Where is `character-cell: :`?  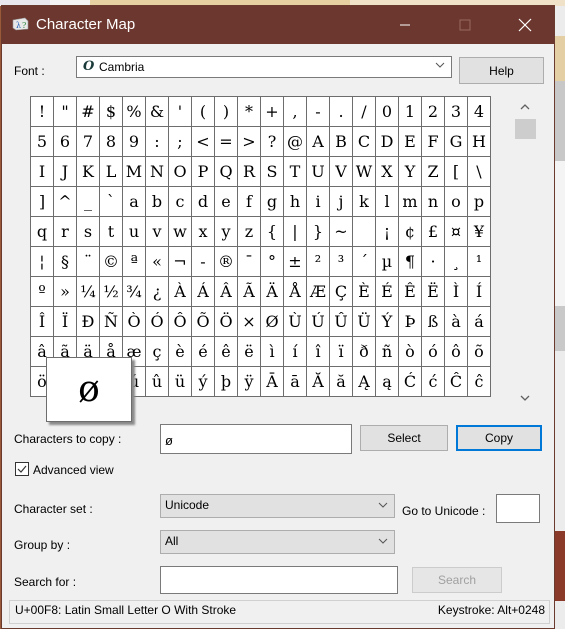
character-cell: : is located at coordinates (157, 142).